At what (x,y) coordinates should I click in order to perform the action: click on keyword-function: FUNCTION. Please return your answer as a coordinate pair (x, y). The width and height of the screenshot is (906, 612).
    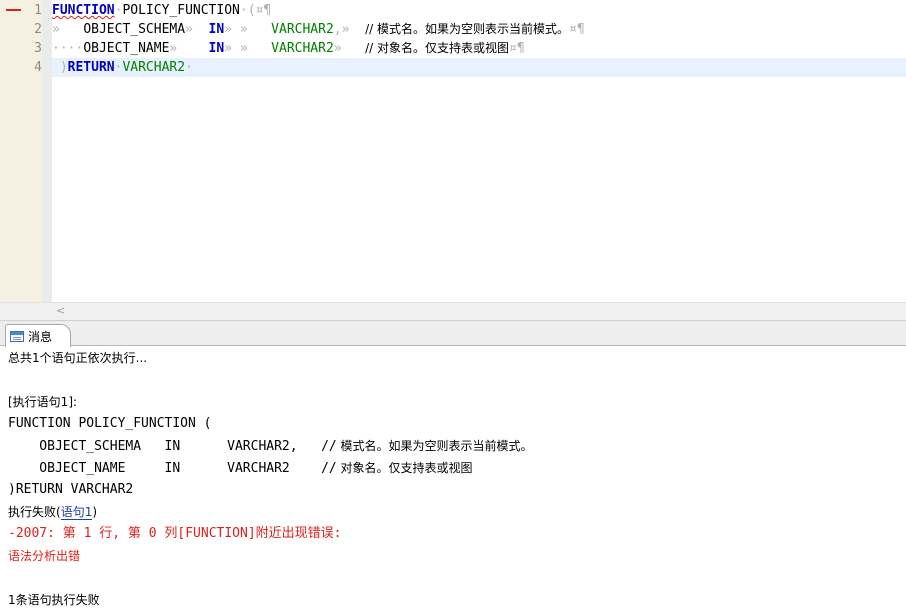
    Looking at the image, I should click on (83, 10).